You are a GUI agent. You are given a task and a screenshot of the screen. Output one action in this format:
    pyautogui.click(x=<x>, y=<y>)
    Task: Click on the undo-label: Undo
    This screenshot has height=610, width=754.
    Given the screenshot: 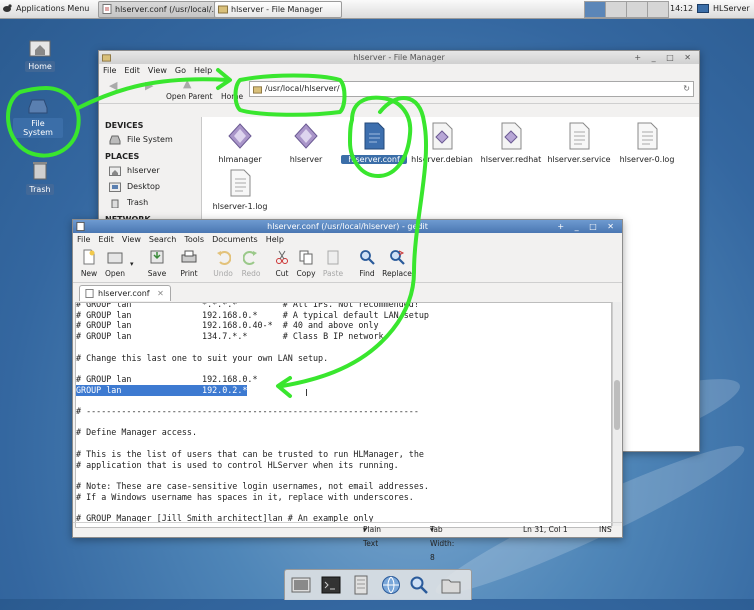 What is the action you would take?
    pyautogui.click(x=223, y=273)
    